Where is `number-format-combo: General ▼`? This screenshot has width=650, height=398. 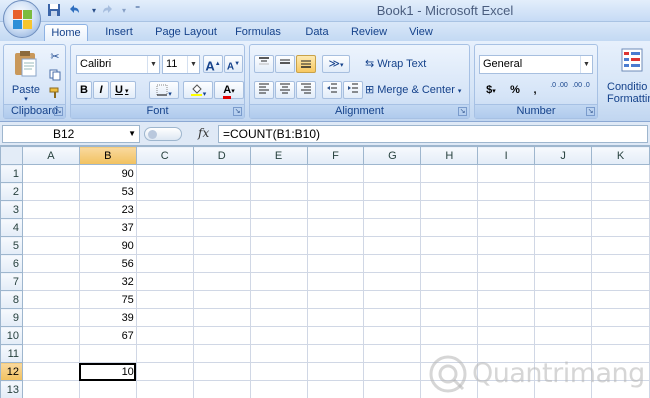 number-format-combo: General ▼ is located at coordinates (536, 64).